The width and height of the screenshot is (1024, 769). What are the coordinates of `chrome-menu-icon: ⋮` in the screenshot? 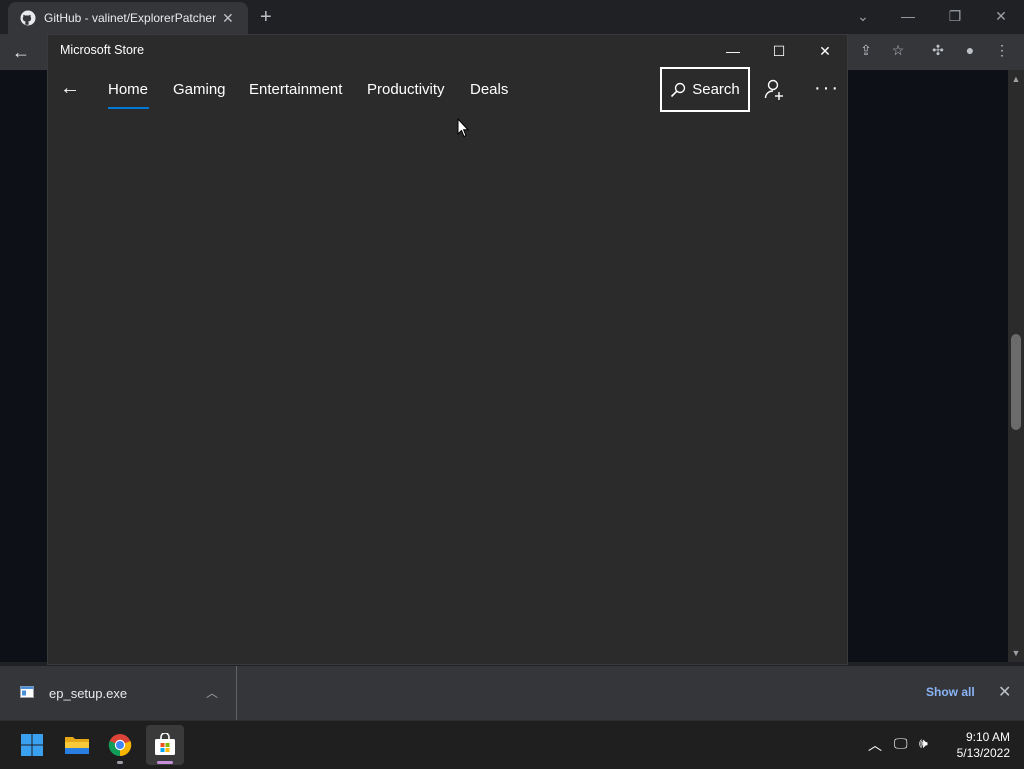 It's located at (1002, 52).